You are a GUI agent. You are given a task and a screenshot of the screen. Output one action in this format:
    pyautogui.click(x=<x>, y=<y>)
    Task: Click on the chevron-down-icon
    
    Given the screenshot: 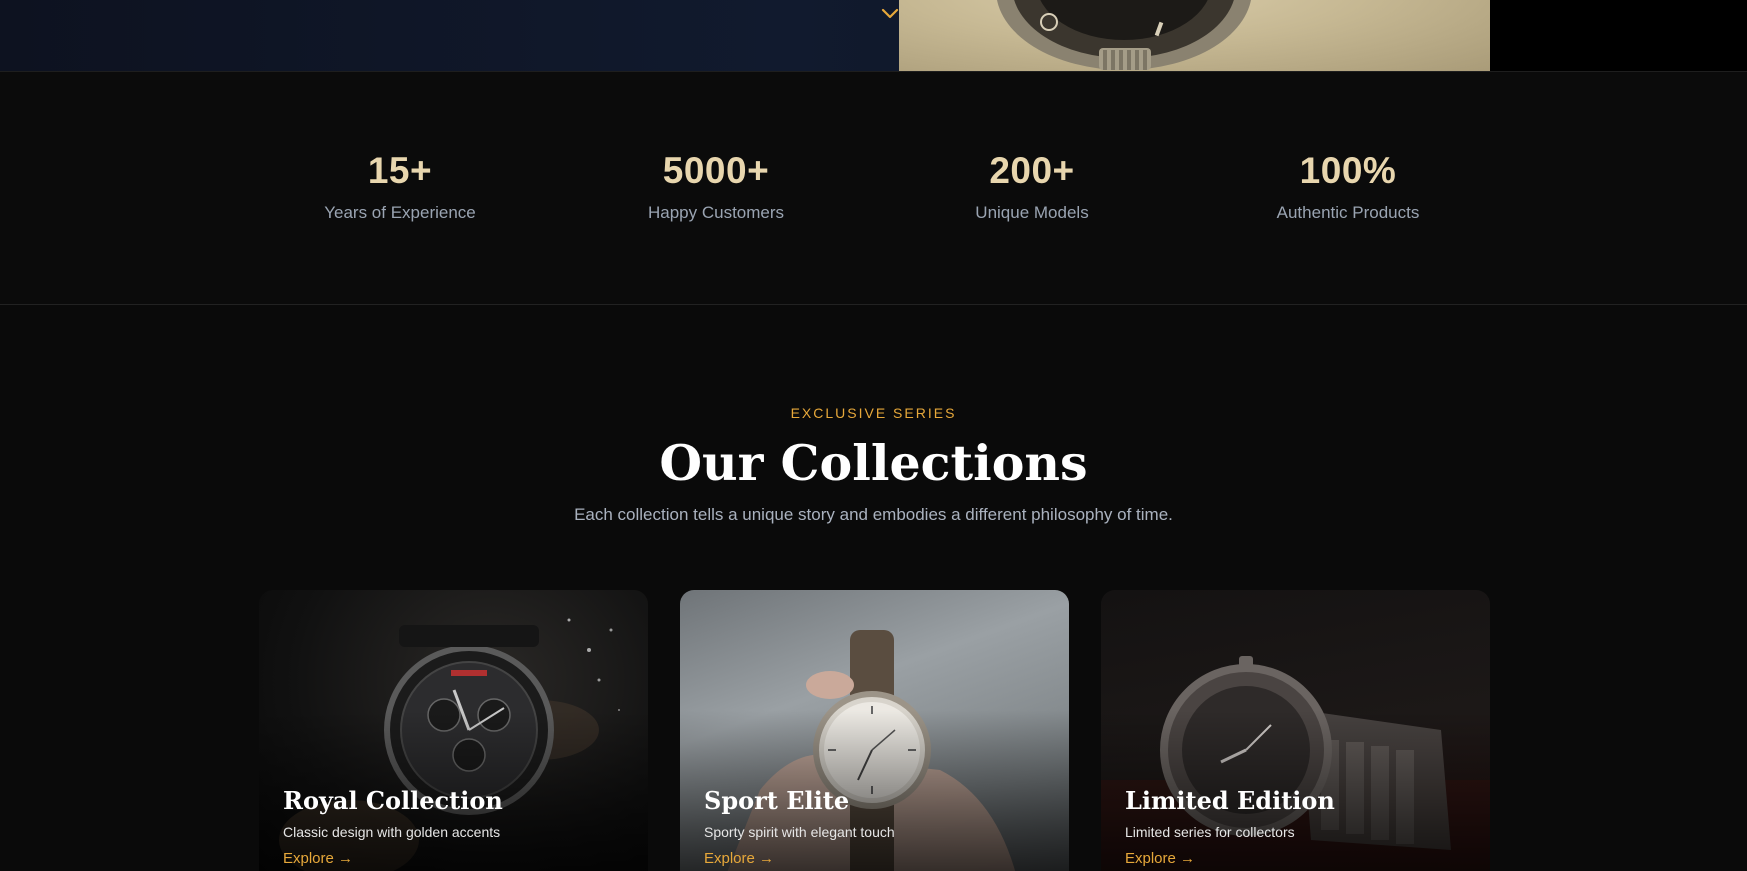 What is the action you would take?
    pyautogui.click(x=890, y=13)
    